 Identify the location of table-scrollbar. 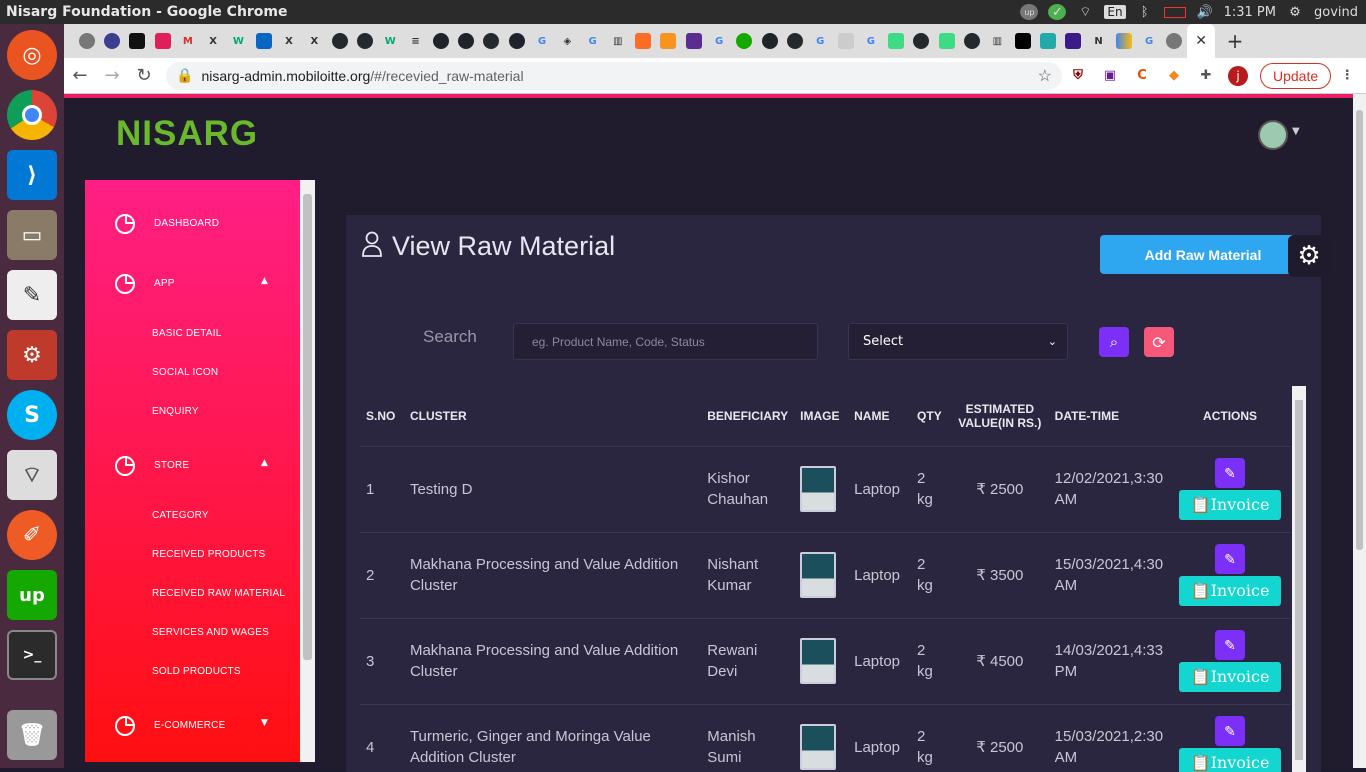
(1299, 579).